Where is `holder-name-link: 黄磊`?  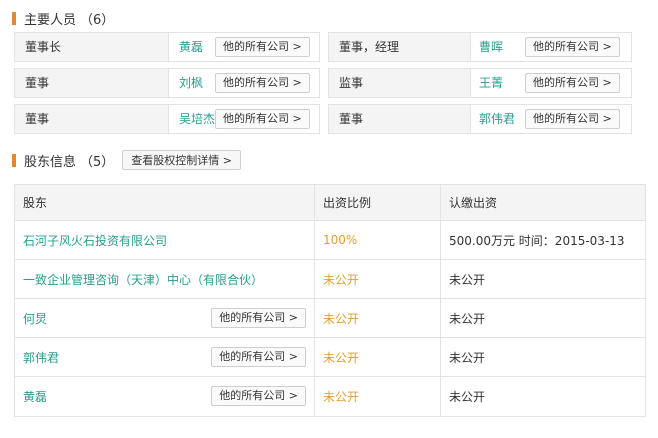 holder-name-link: 黄磊 is located at coordinates (35, 396).